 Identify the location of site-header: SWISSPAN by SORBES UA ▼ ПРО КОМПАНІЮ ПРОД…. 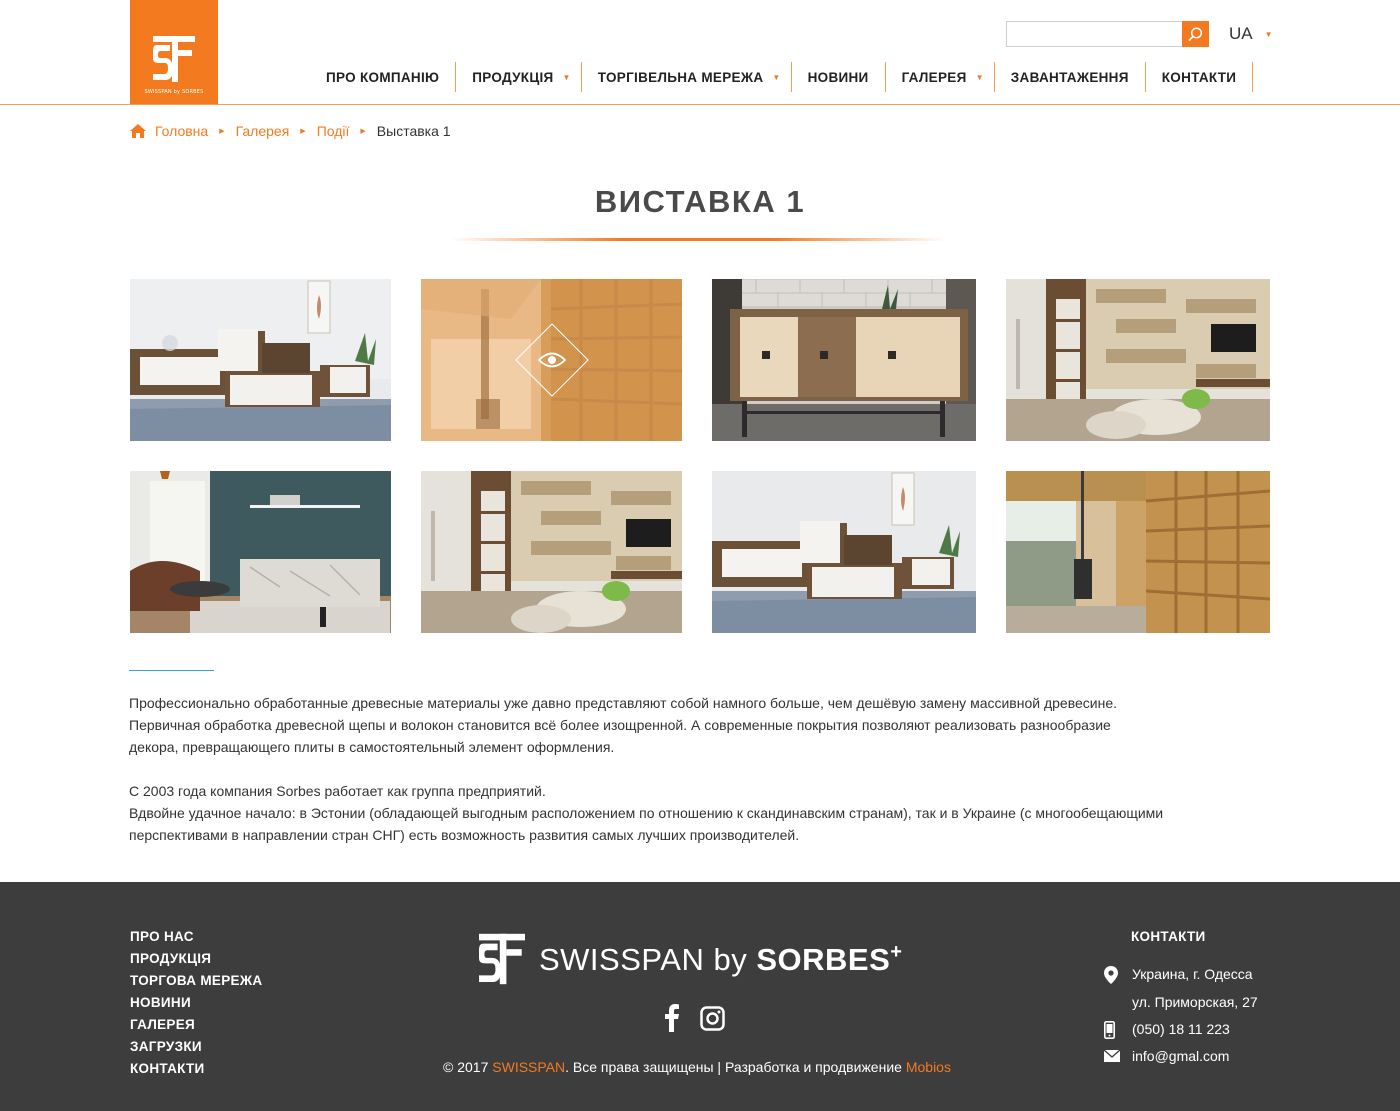
(700, 52).